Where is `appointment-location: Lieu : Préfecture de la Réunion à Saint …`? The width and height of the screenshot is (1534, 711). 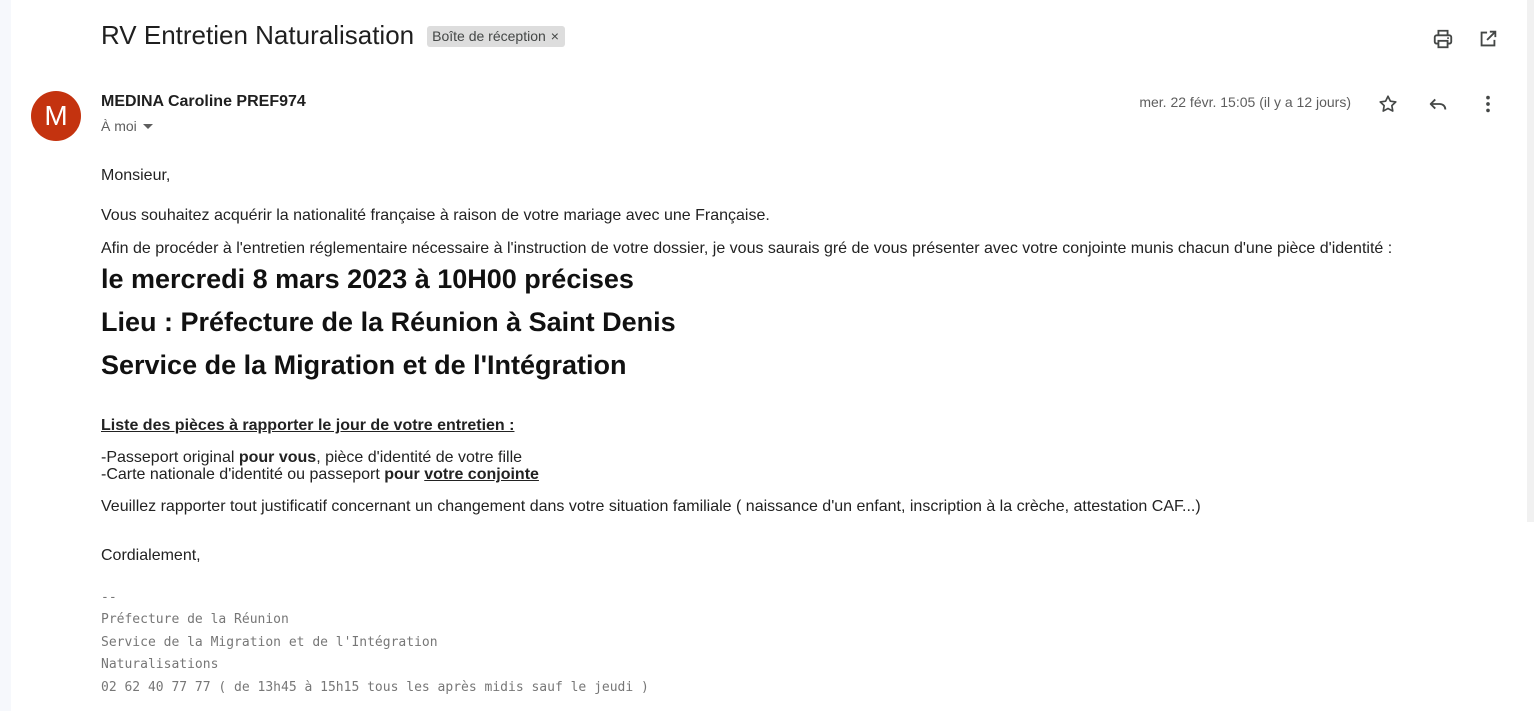 appointment-location: Lieu : Préfecture de la Réunion à Saint … is located at coordinates (388, 322).